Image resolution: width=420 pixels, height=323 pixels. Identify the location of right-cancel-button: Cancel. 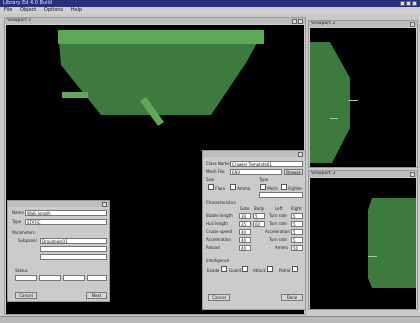
(219, 297).